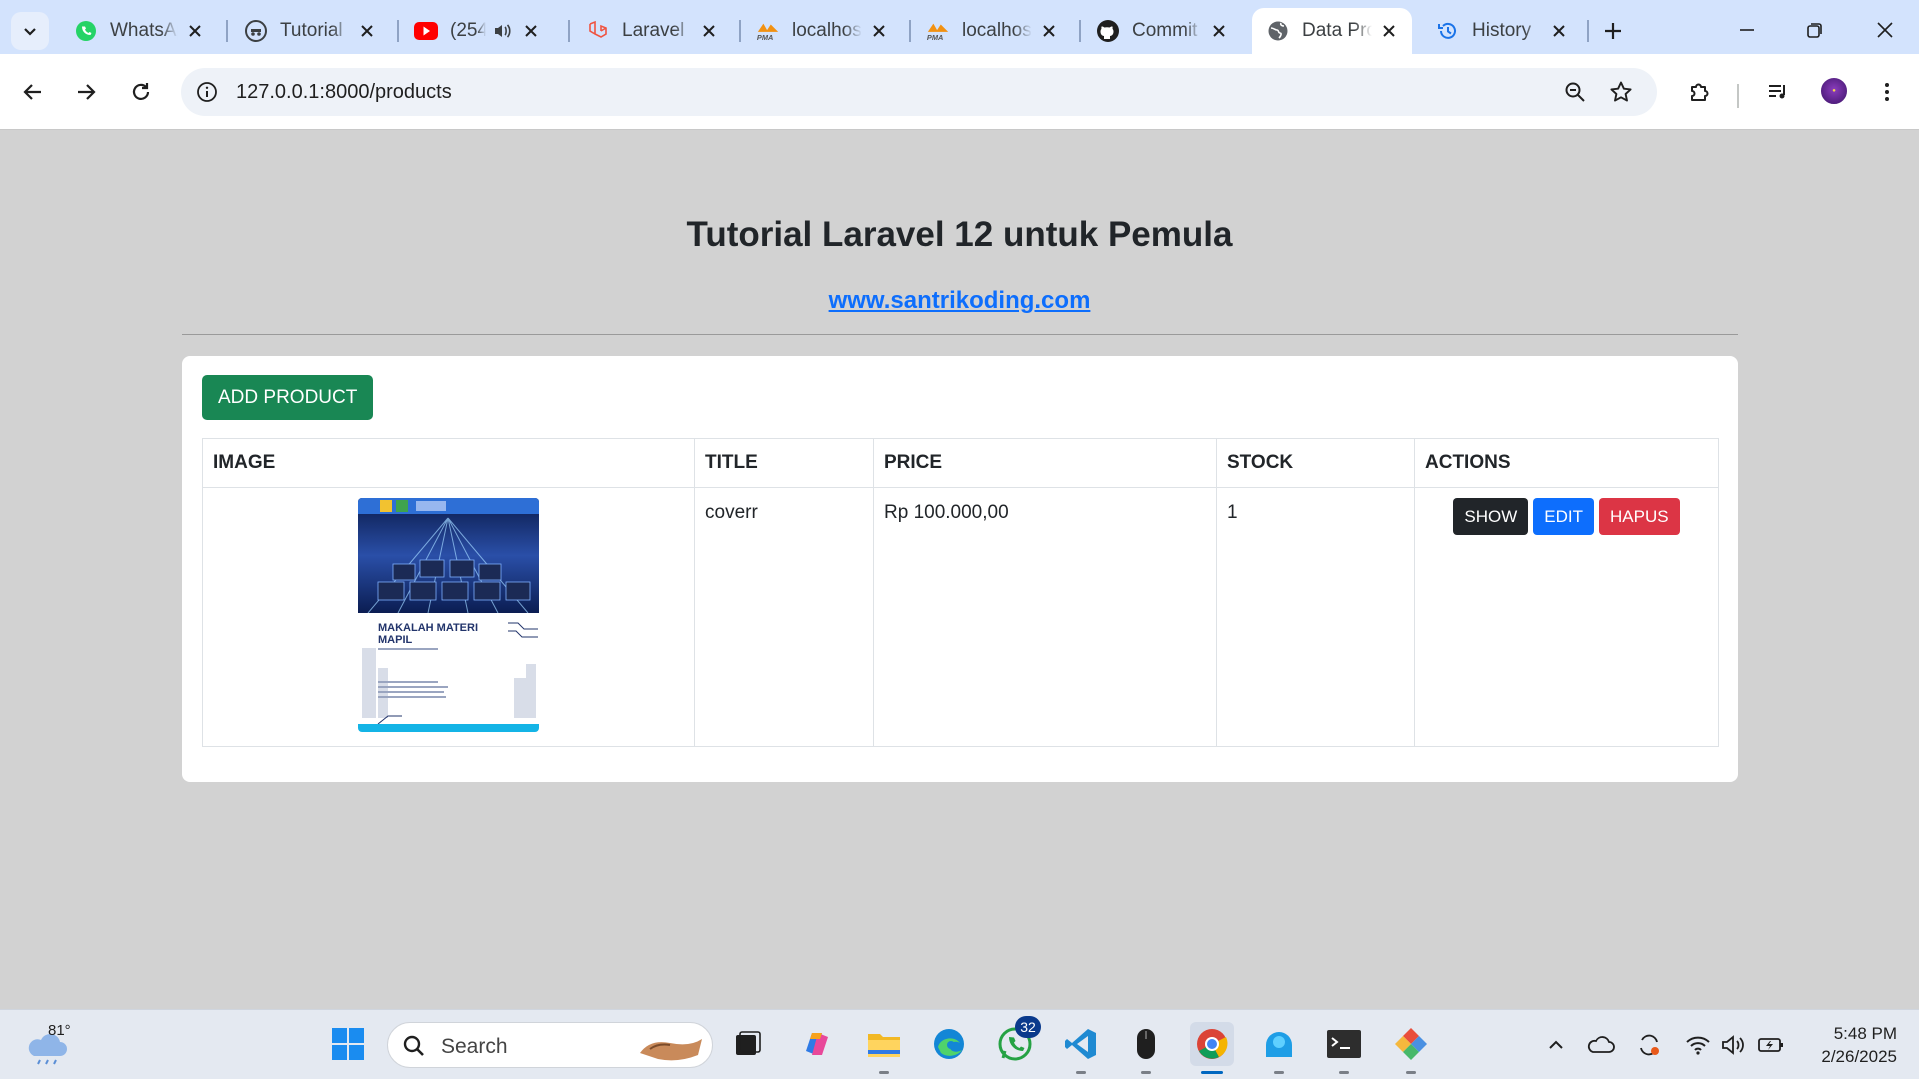 The image size is (1919, 1079). Describe the element at coordinates (1279, 1048) in the screenshot. I see `app-blue-button` at that location.